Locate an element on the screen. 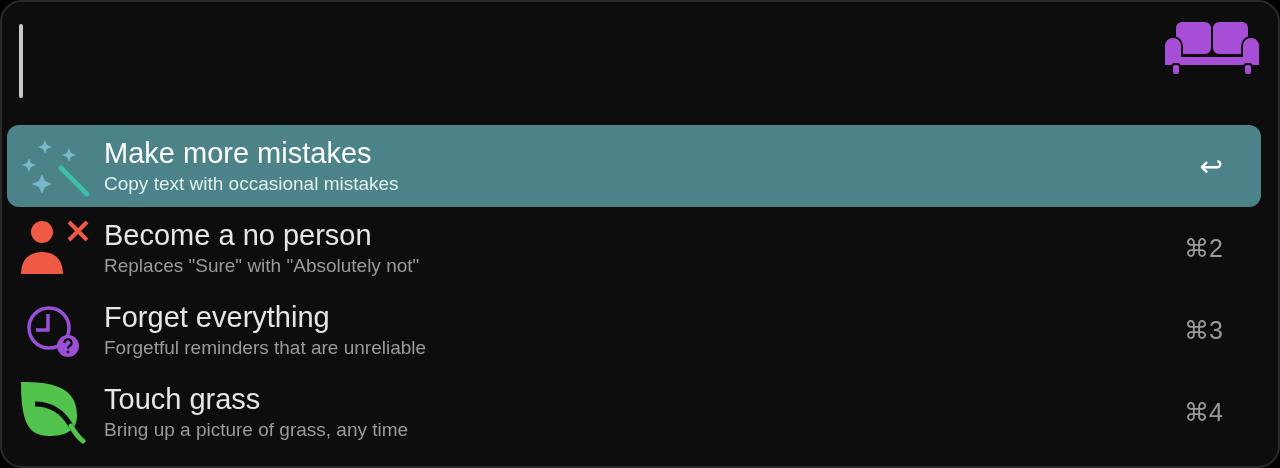 This screenshot has height=468, width=1280. shortcut-label: ⌘2 is located at coordinates (1203, 248).